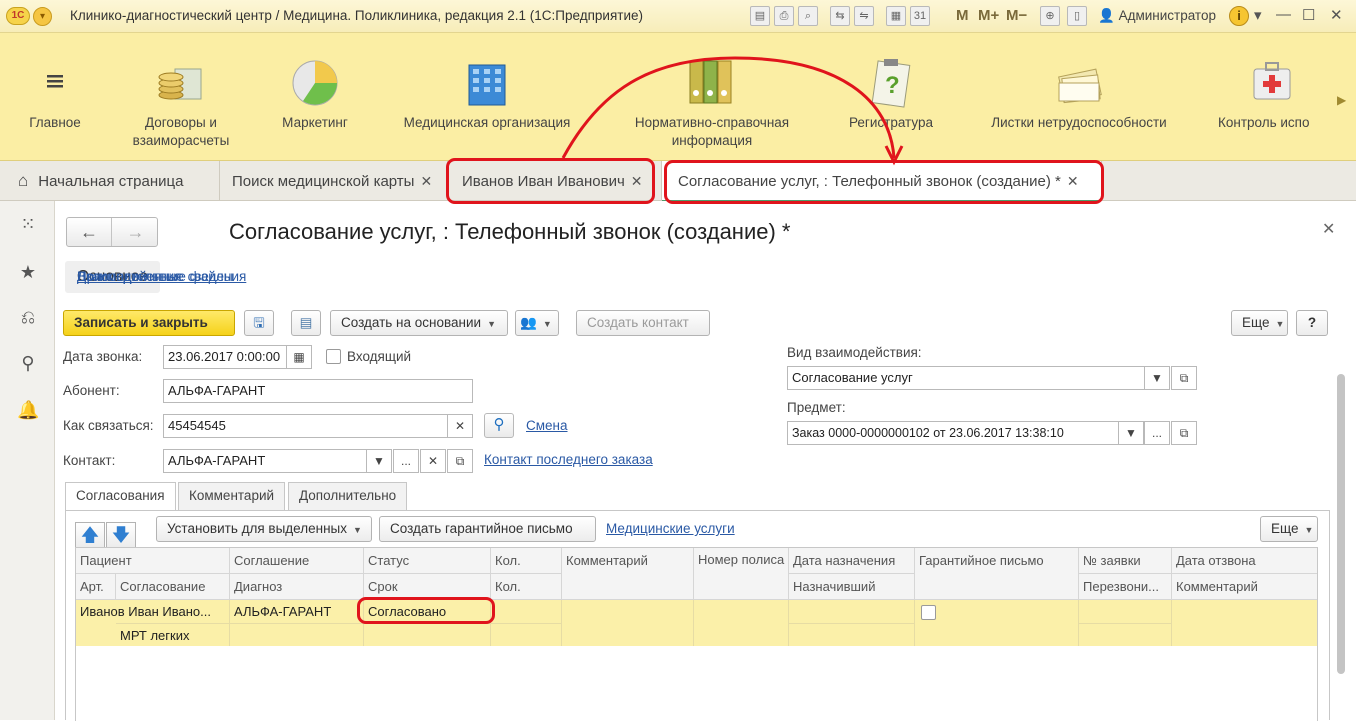 This screenshot has height=721, width=1356. Describe the element at coordinates (297, 634) in the screenshot. I see `diagnosis-cell` at that location.